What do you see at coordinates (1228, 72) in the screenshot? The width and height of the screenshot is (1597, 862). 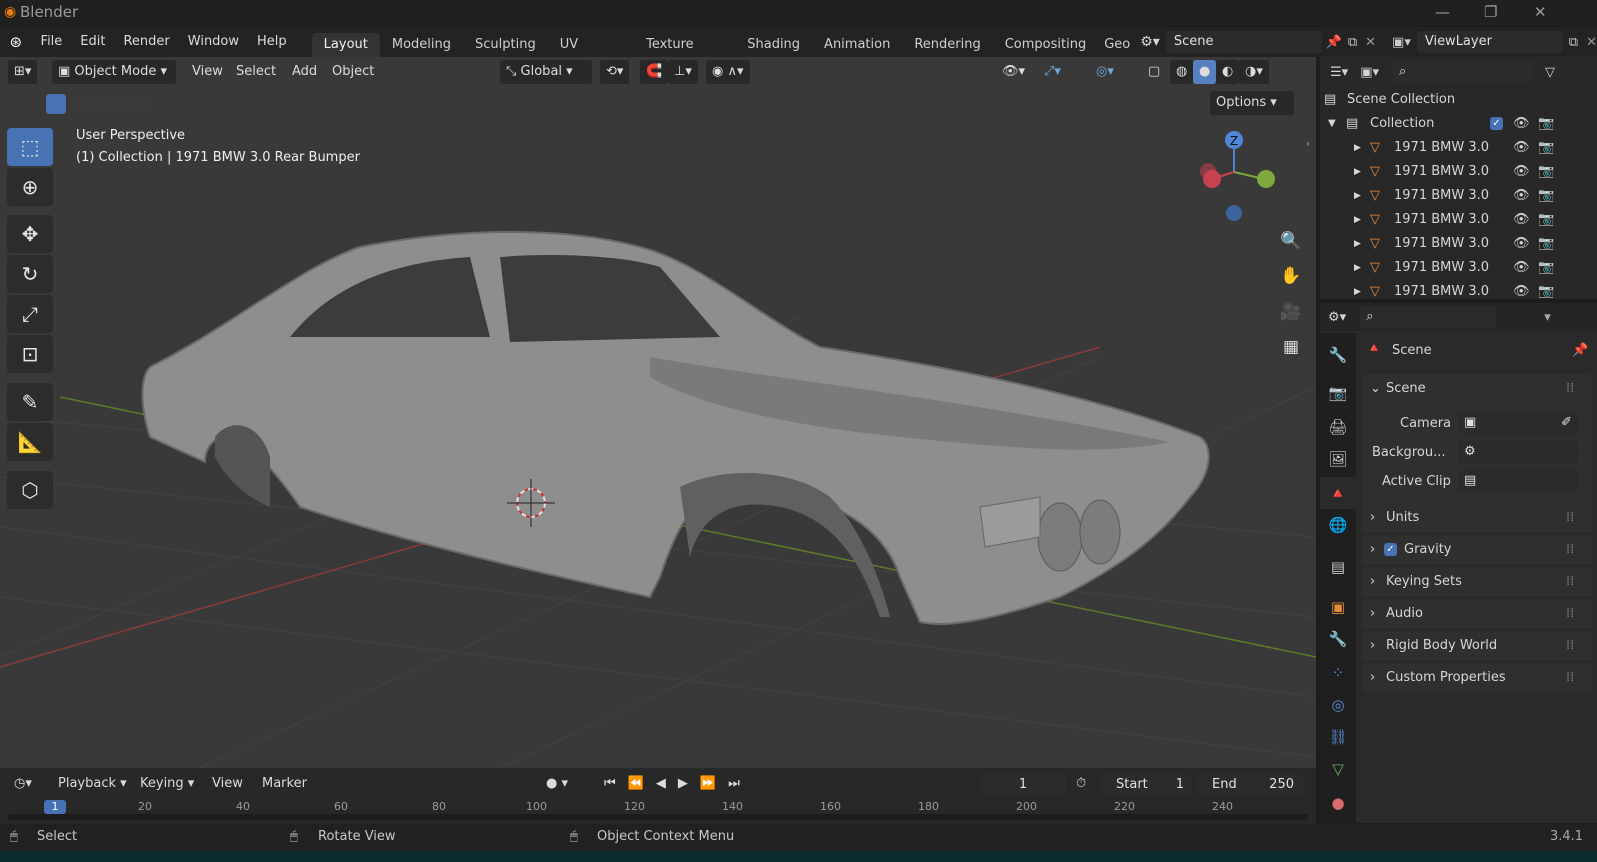 I see `material-shading-icon: ◐` at bounding box center [1228, 72].